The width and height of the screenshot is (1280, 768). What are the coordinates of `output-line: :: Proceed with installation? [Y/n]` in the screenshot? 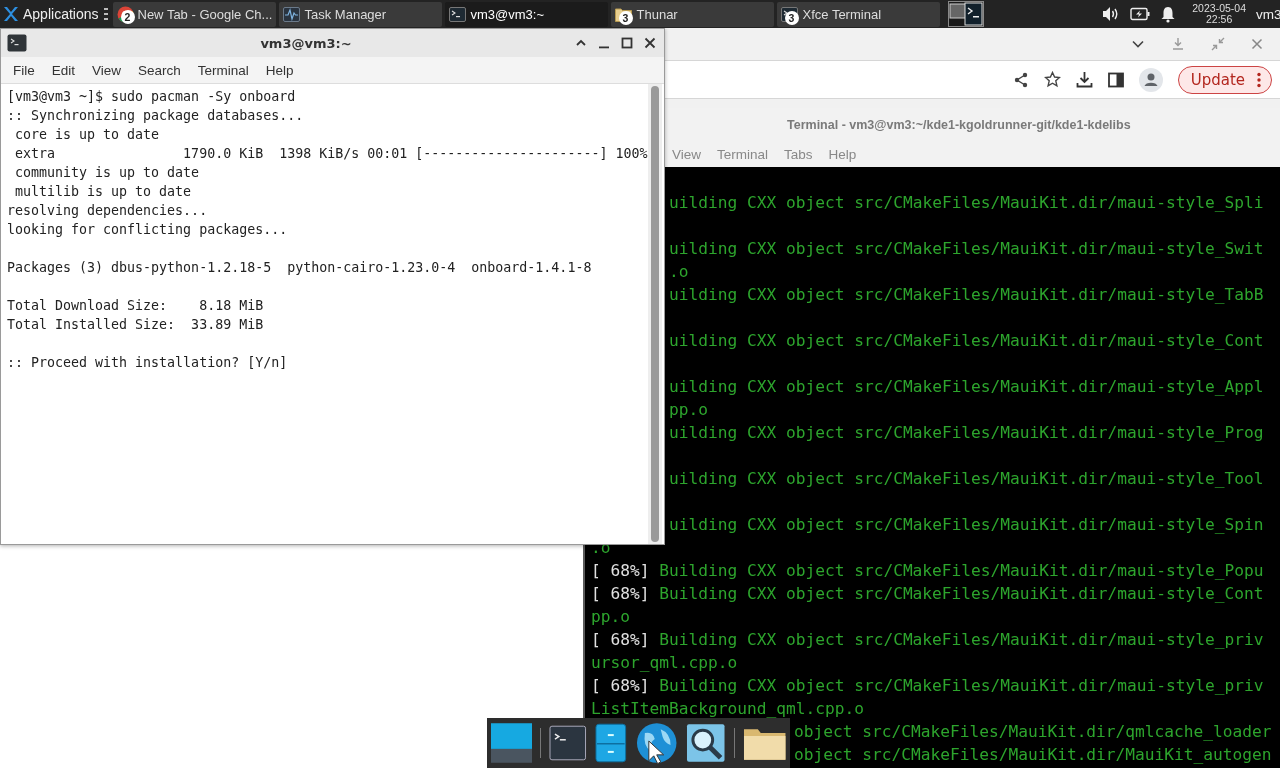 It's located at (148, 363).